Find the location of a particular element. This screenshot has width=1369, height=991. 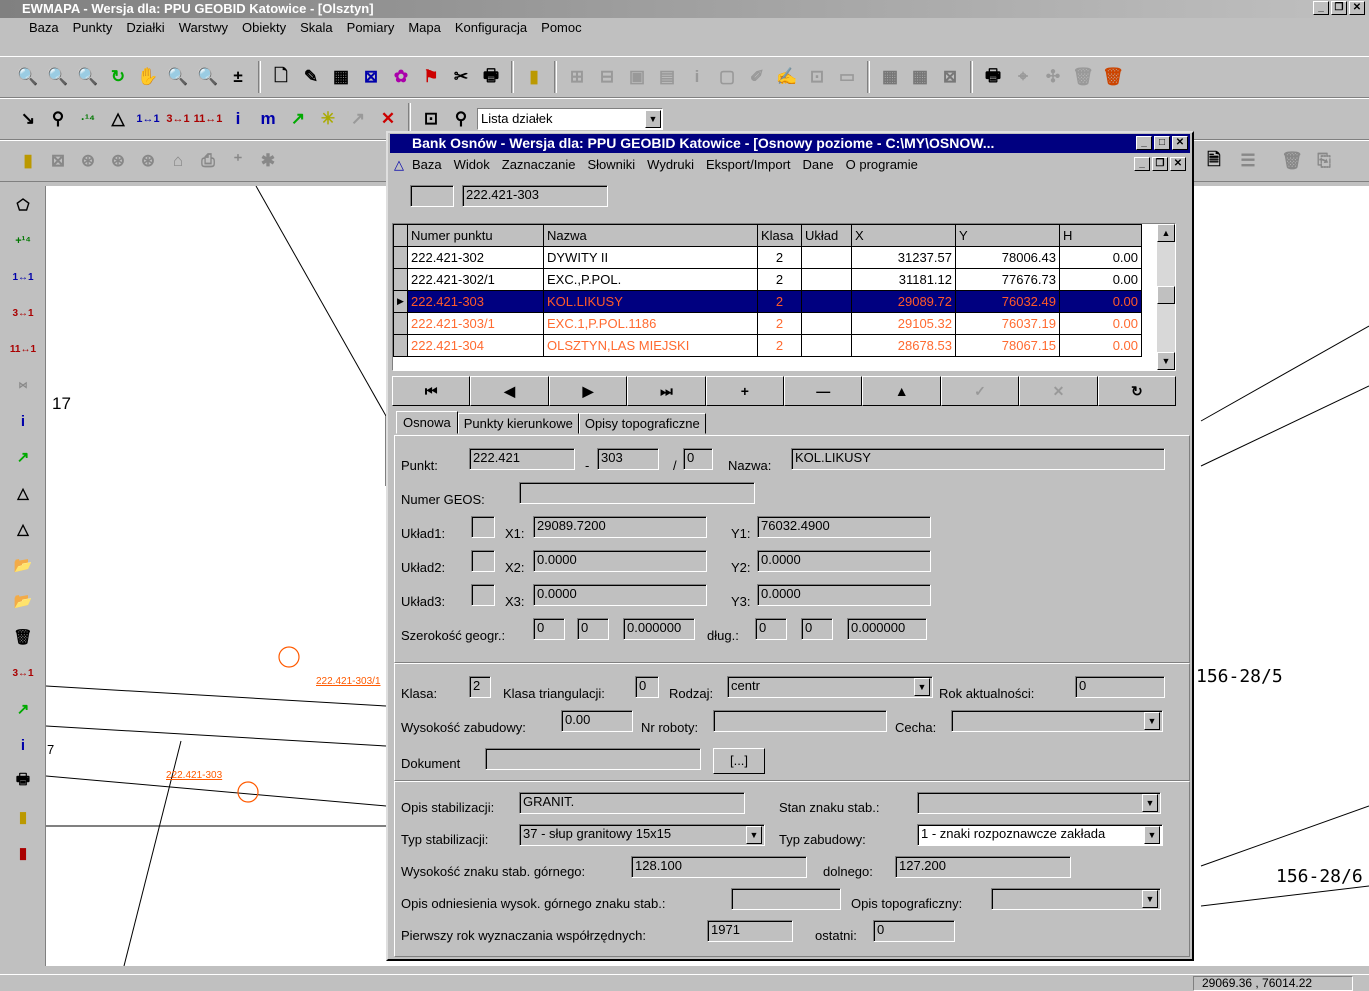

menu-obiekty: Obiekty is located at coordinates (264, 28).